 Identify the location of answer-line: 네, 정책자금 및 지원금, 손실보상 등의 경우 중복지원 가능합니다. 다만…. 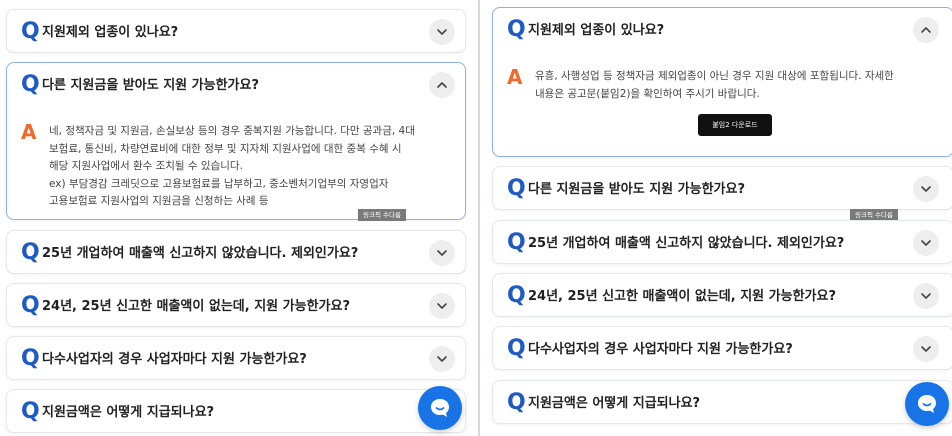
(232, 131).